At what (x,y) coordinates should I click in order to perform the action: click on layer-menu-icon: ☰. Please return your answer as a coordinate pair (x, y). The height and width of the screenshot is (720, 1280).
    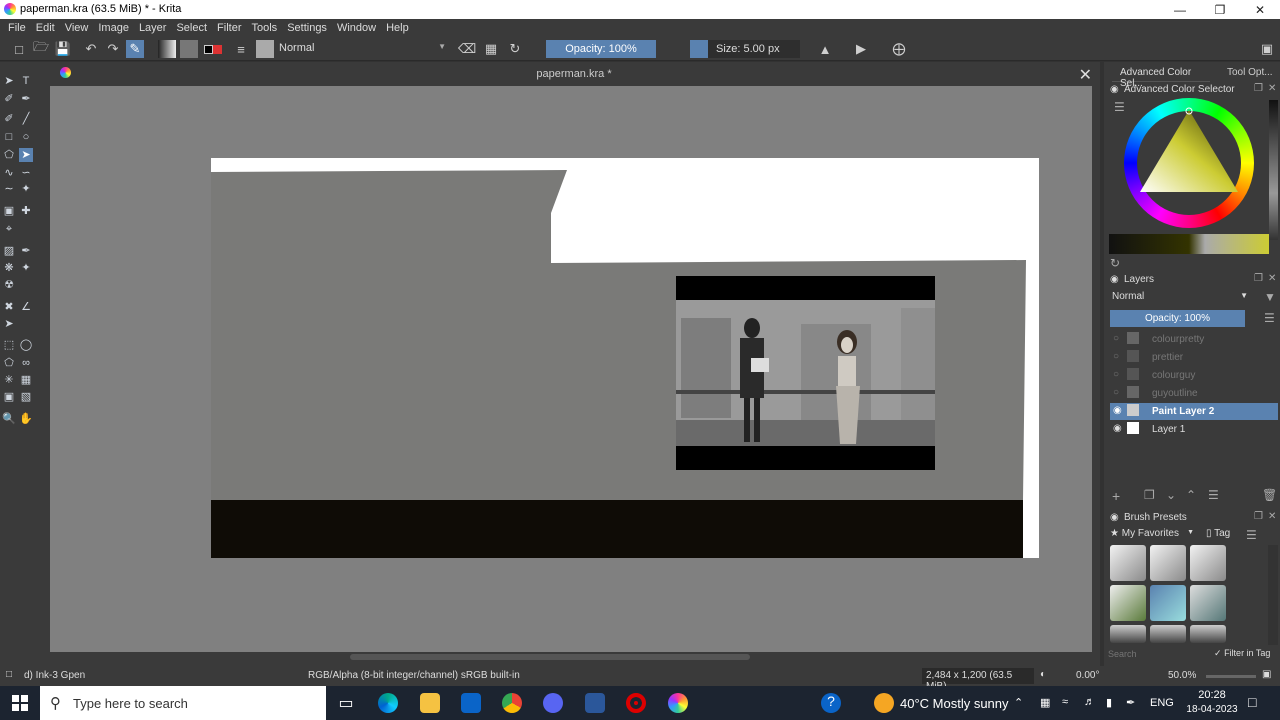
    Looking at the image, I should click on (1269, 318).